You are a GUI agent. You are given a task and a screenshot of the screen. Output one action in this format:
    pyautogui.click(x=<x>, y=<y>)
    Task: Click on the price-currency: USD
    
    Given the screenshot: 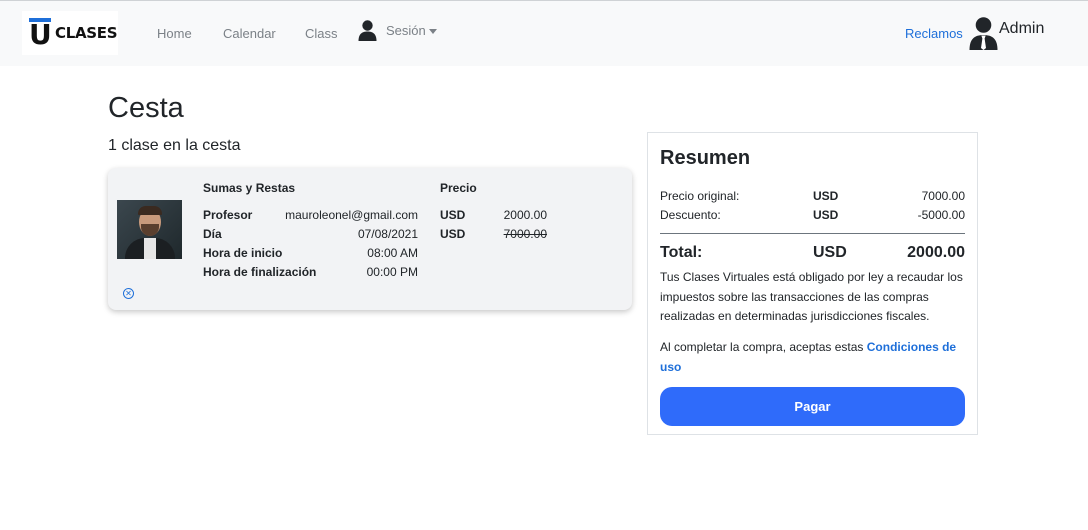 What is the action you would take?
    pyautogui.click(x=453, y=215)
    